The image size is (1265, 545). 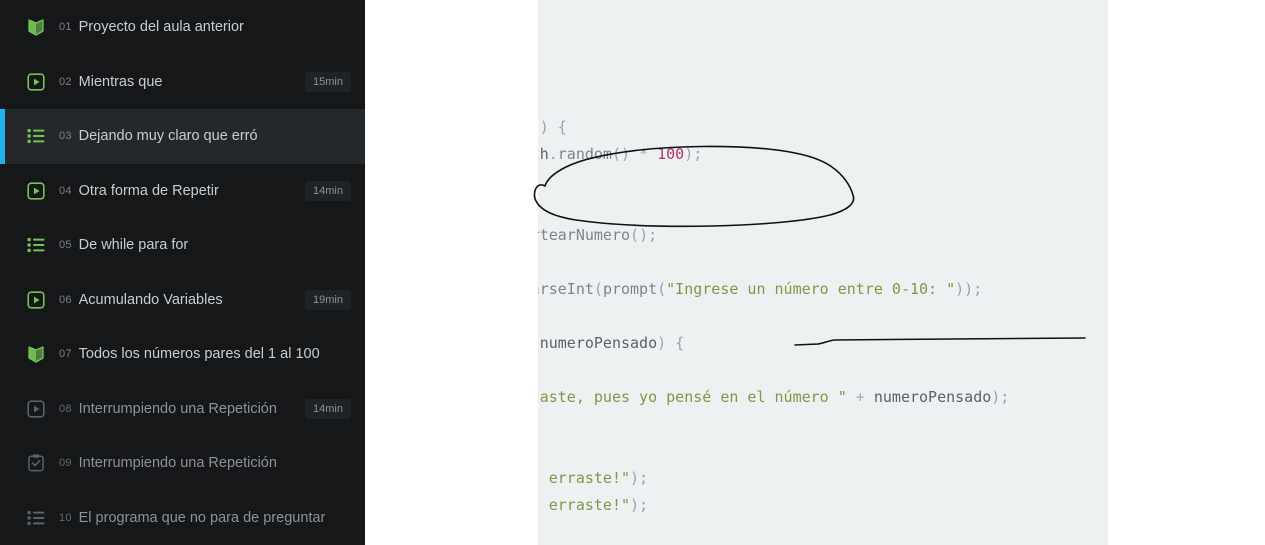 I want to click on sidebar-item-06: 06 Acumulando Variables 19min, so click(x=182, y=300).